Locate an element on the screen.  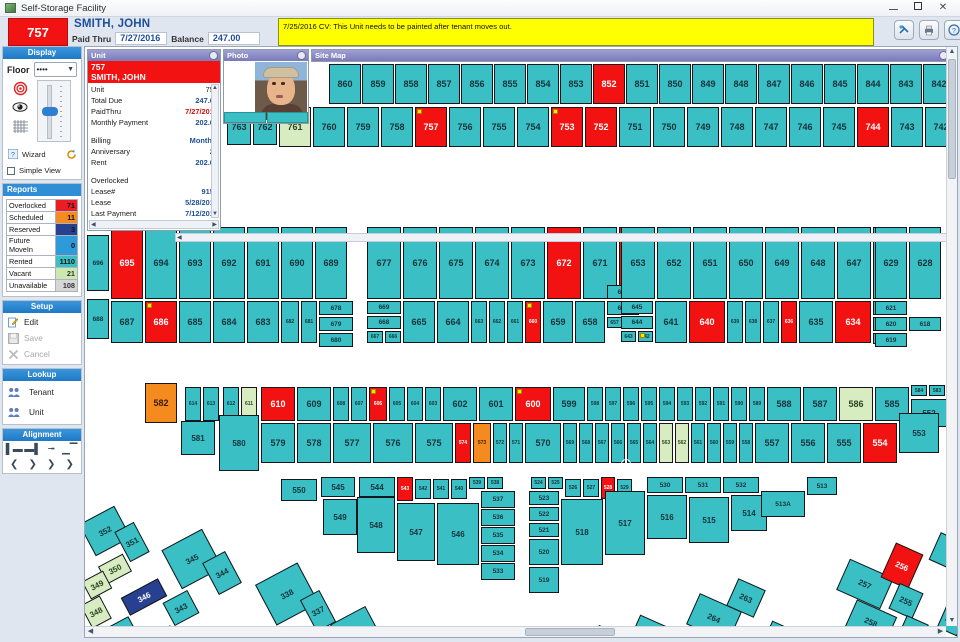
unit-panel-pin-icon is located at coordinates (213, 55).